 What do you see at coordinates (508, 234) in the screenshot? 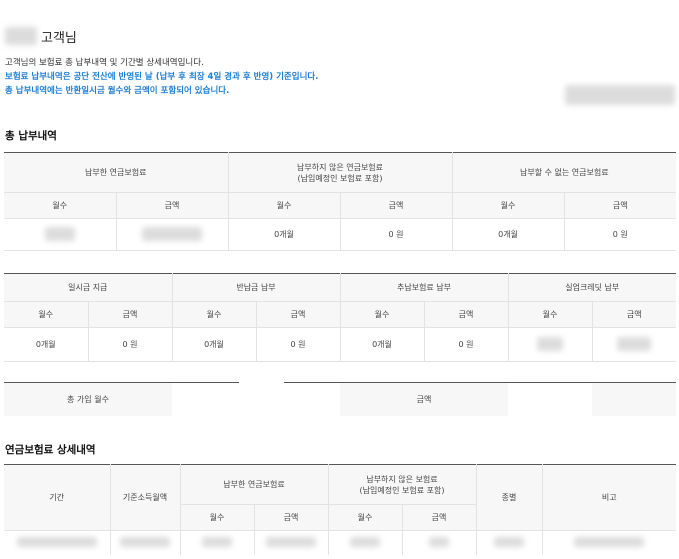
I see `cannot-months-value: 0개월` at bounding box center [508, 234].